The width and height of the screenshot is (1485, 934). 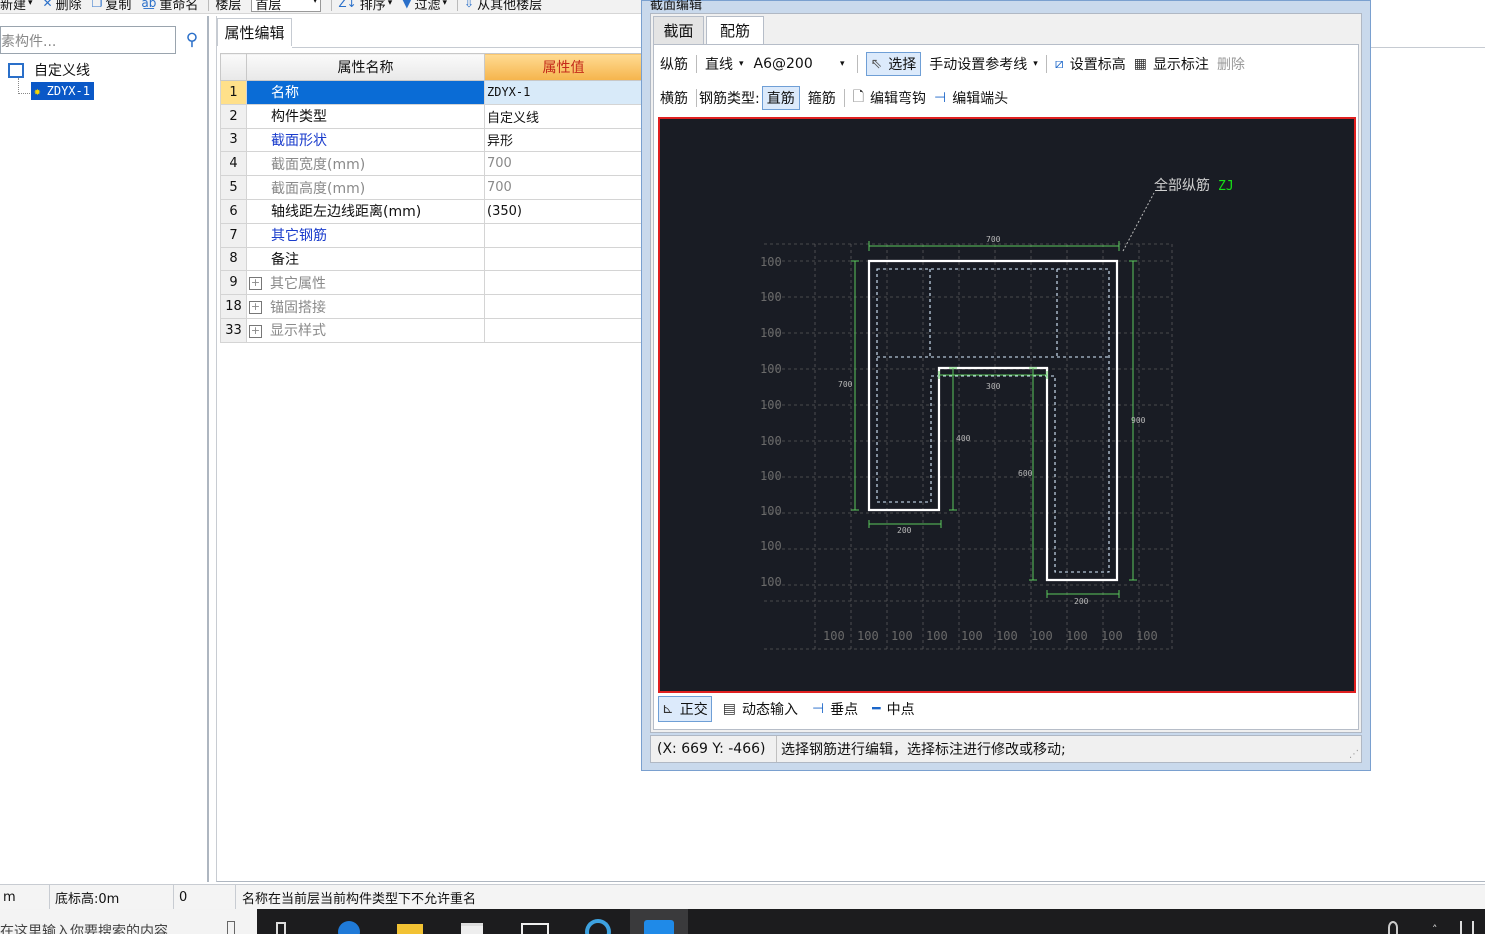 What do you see at coordinates (993, 239) in the screenshot?
I see `dim-label-top: 700` at bounding box center [993, 239].